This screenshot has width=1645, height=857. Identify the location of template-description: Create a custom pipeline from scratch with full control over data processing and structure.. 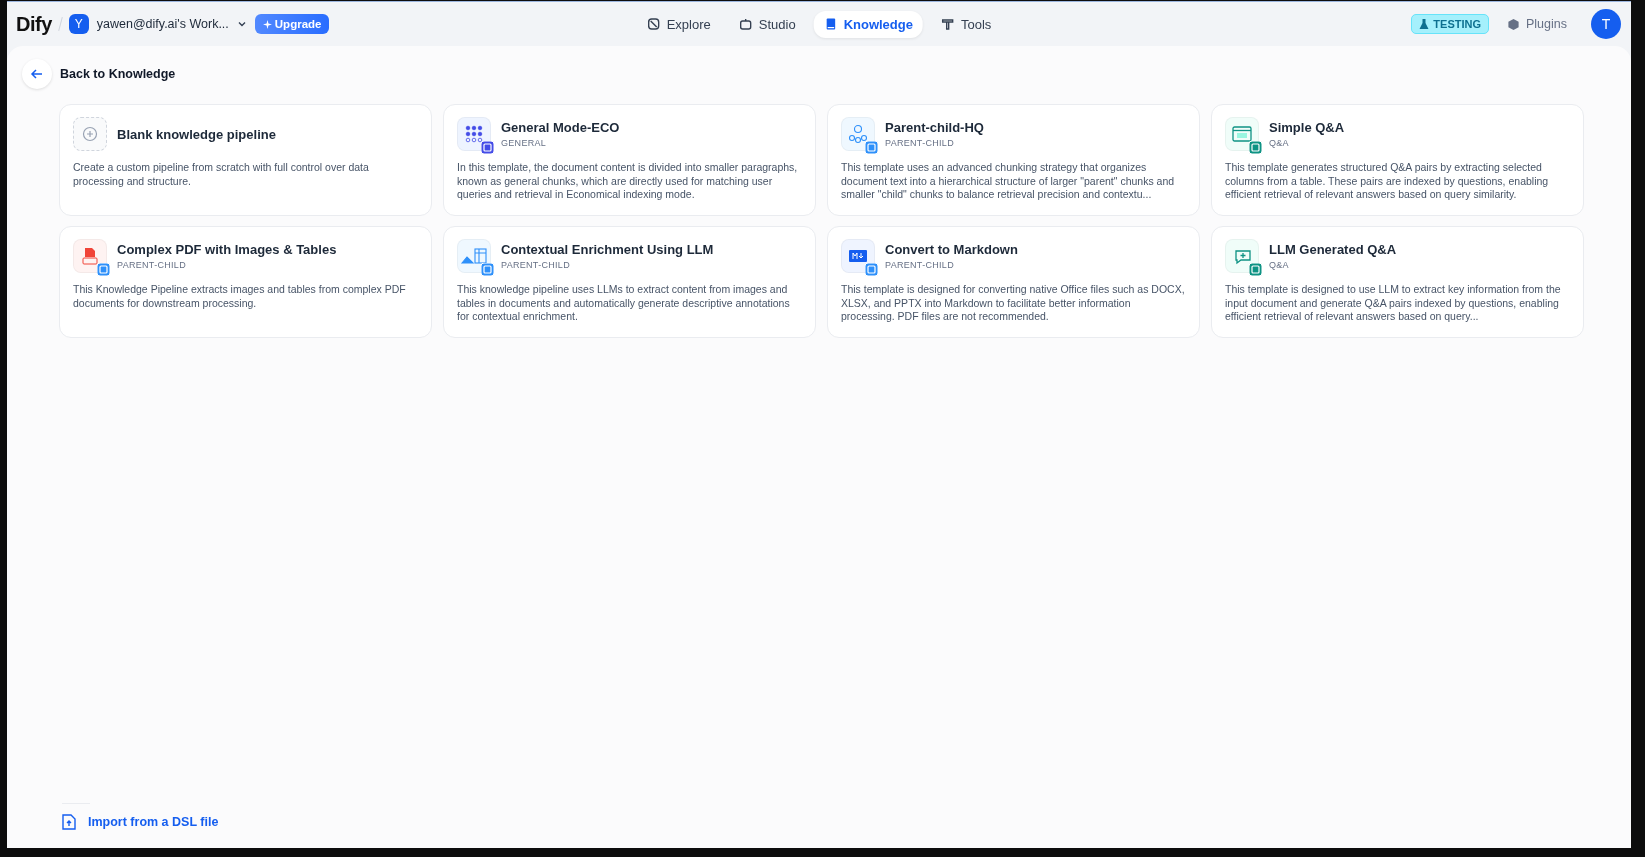
(221, 174).